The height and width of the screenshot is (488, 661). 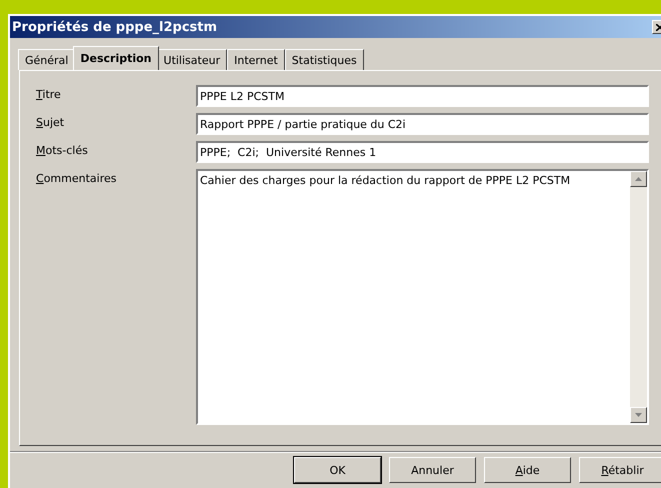 What do you see at coordinates (337, 470) in the screenshot?
I see `dialog-button: OK` at bounding box center [337, 470].